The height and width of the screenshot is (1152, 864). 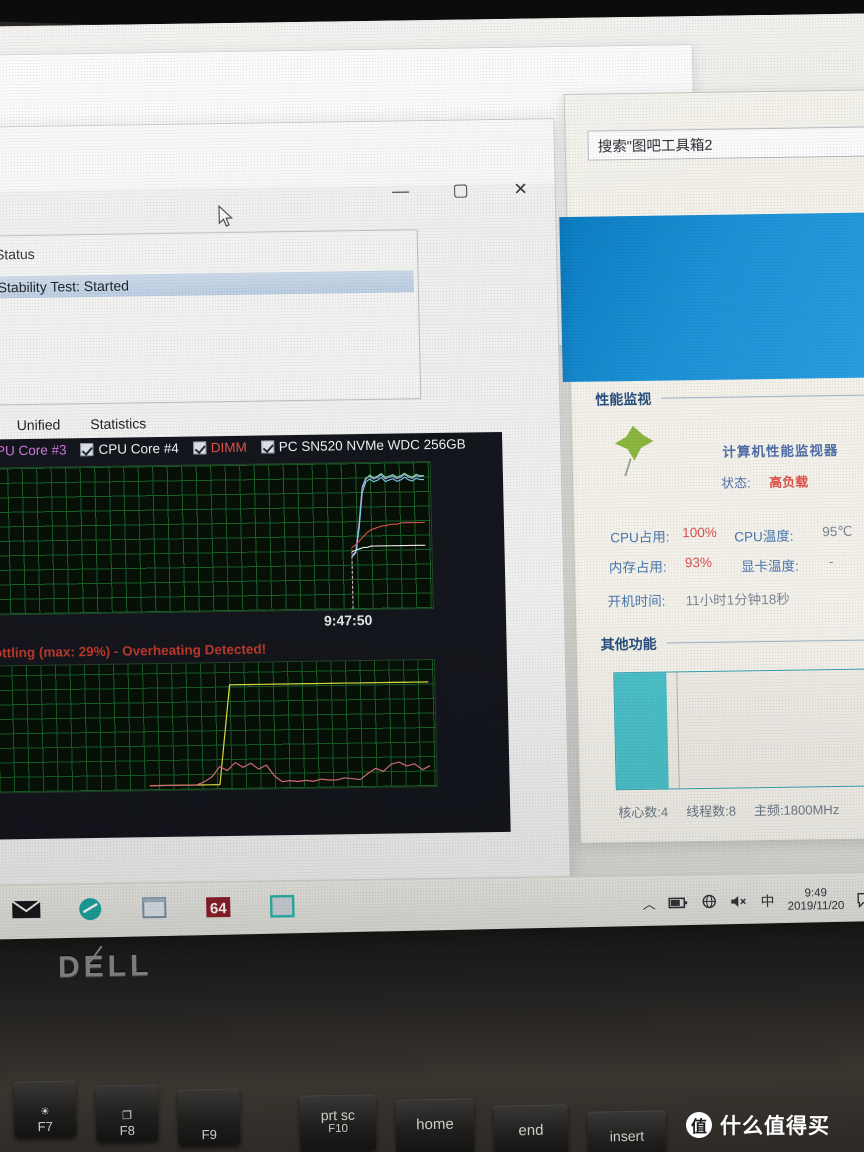 I want to click on key-f7: ☀ F7, so click(x=45, y=1109).